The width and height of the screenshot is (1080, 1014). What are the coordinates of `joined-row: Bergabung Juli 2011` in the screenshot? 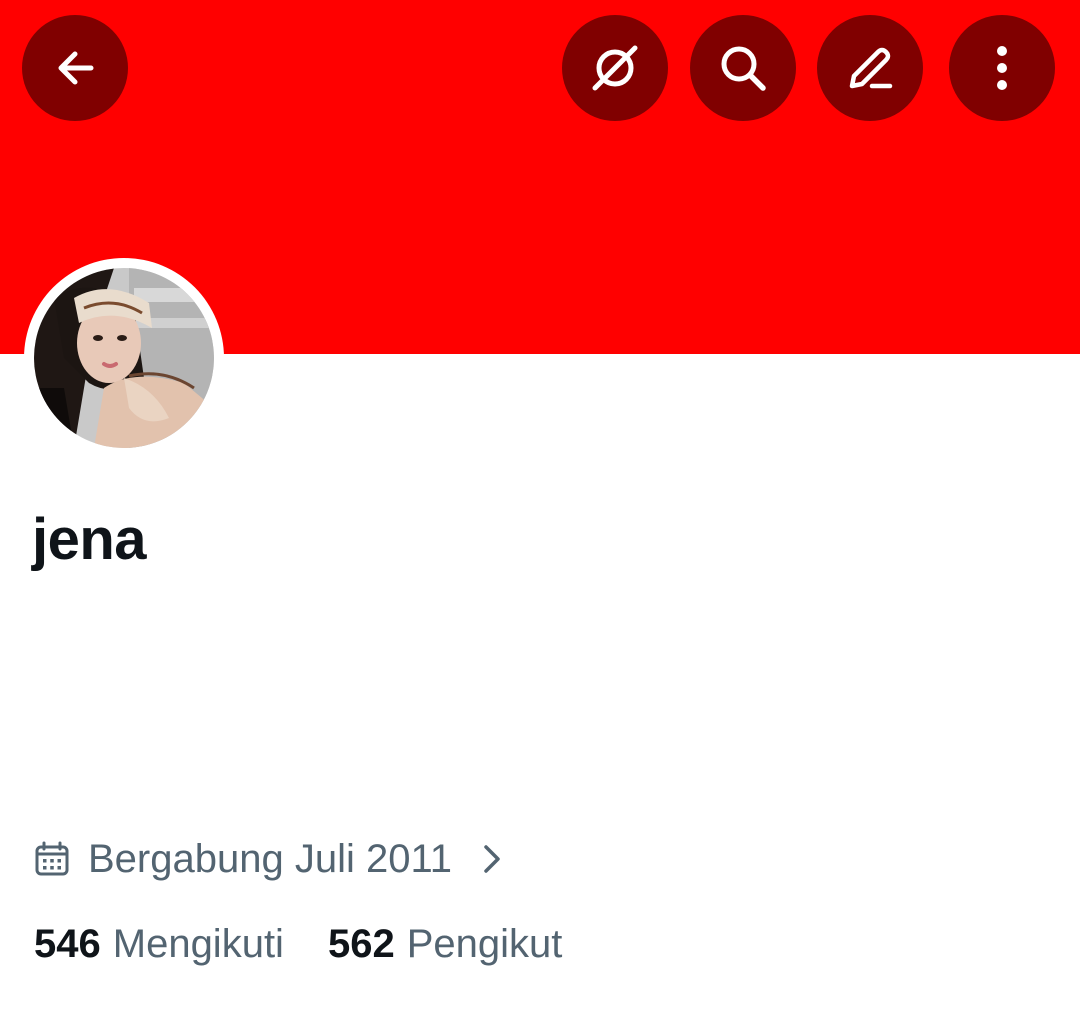 It's located at (270, 859).